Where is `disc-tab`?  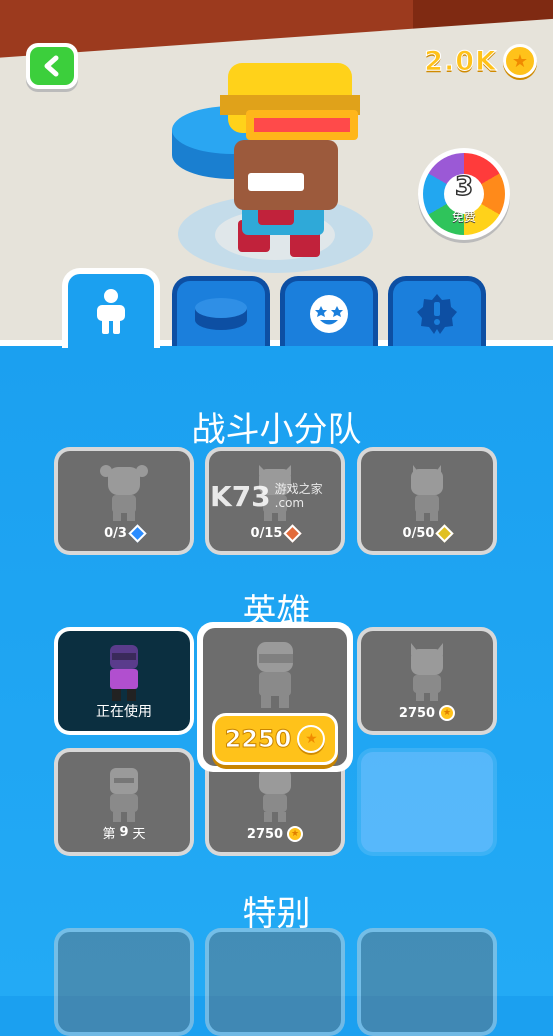 disc-tab is located at coordinates (221, 311).